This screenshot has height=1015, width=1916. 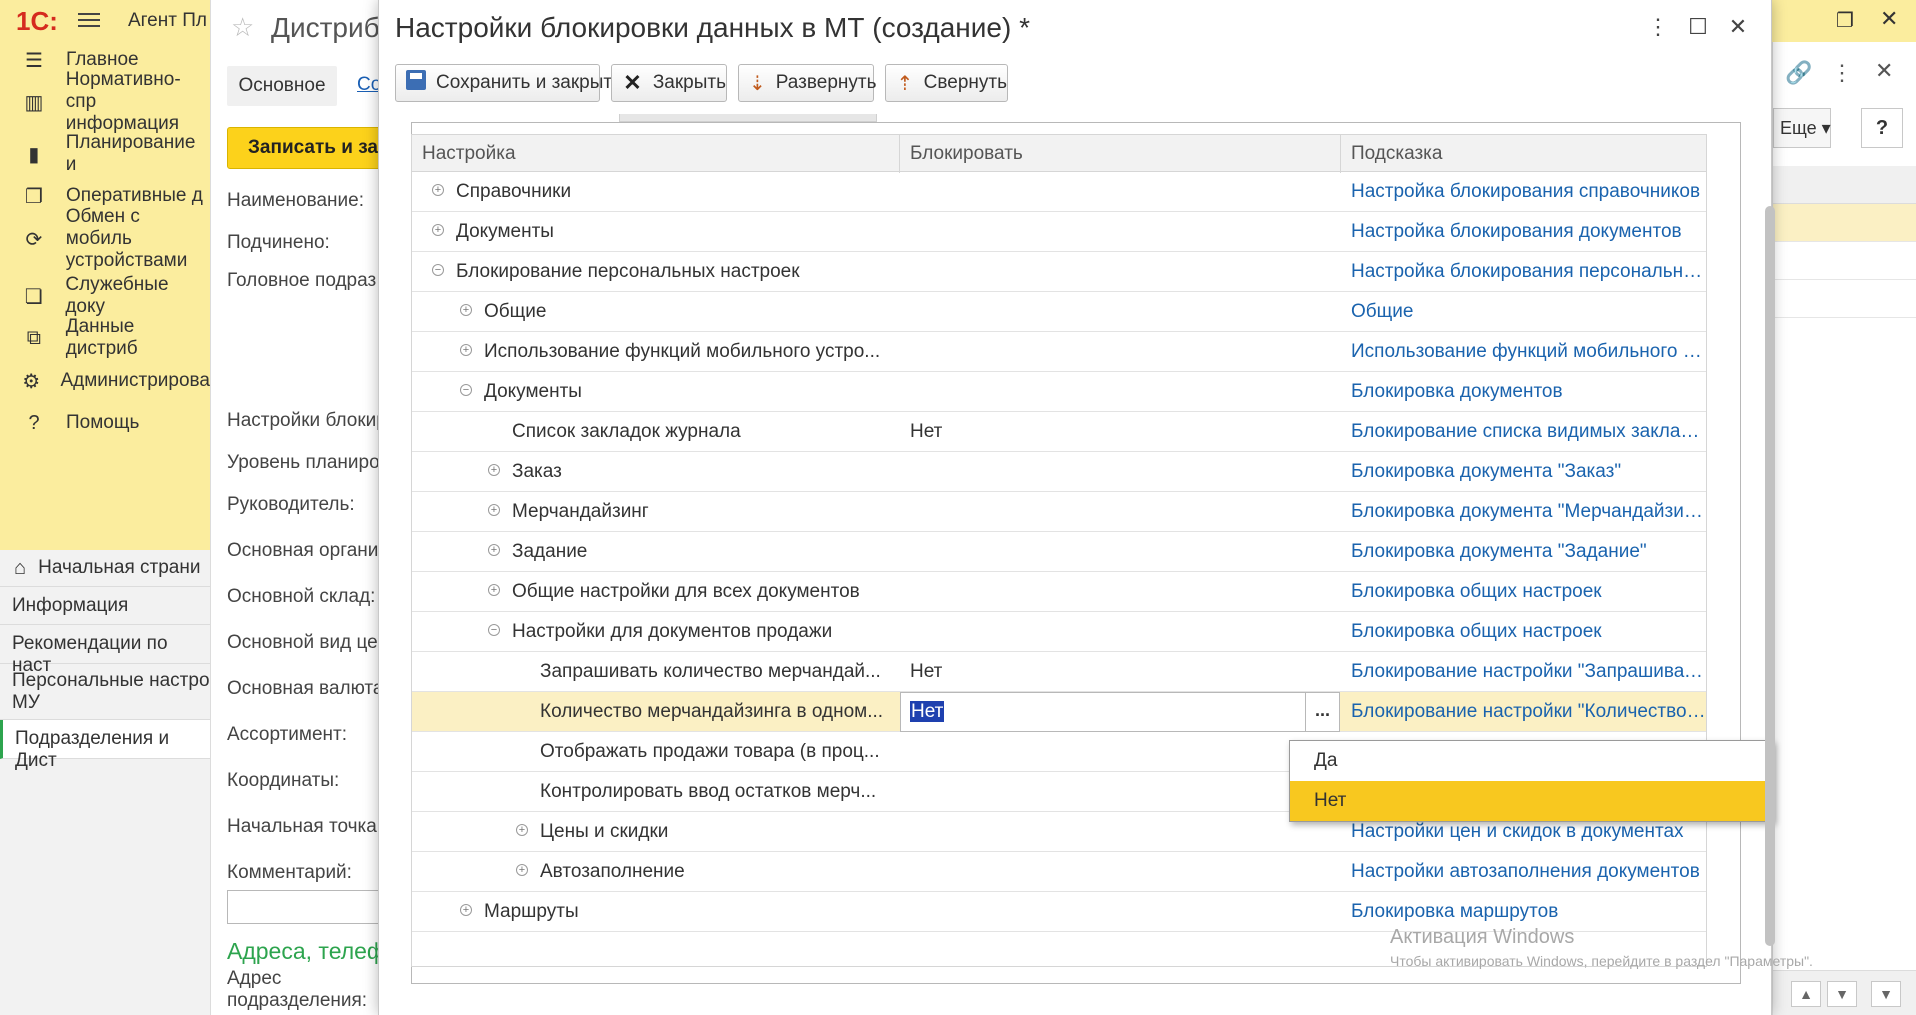 What do you see at coordinates (1531, 761) in the screenshot?
I see `dropdown-option: Да` at bounding box center [1531, 761].